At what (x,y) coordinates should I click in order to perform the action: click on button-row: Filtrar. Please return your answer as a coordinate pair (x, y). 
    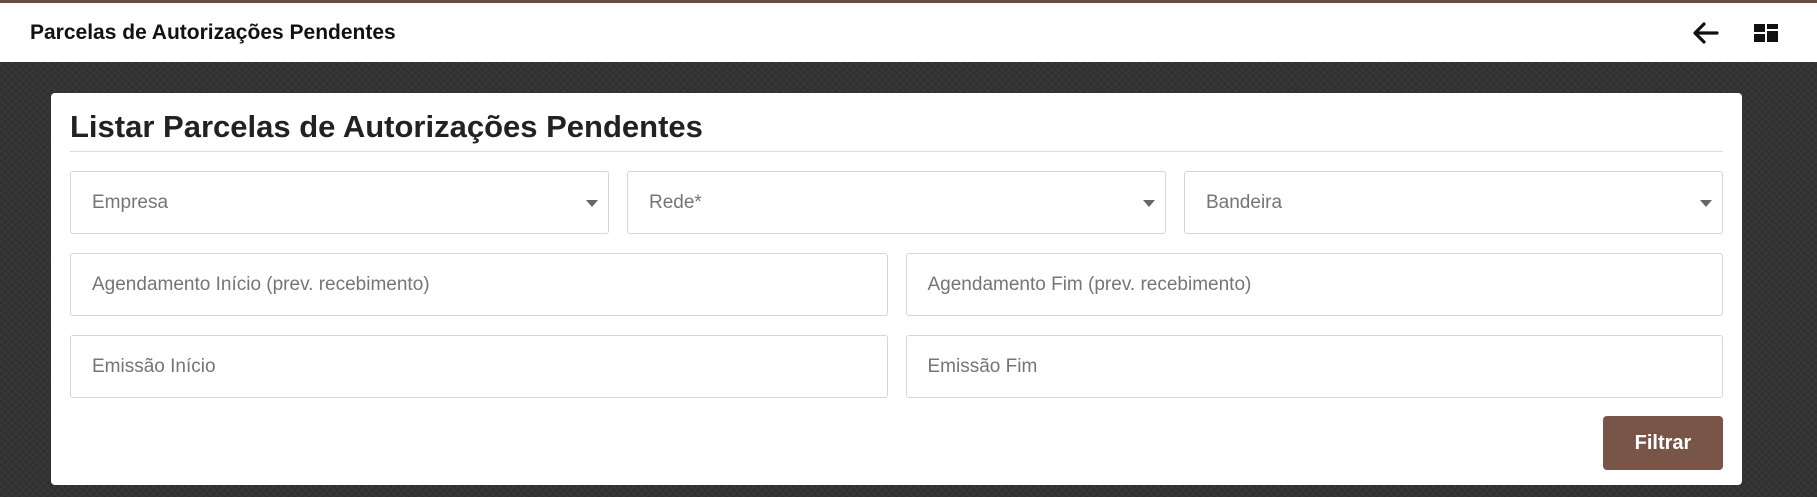
    Looking at the image, I should click on (896, 443).